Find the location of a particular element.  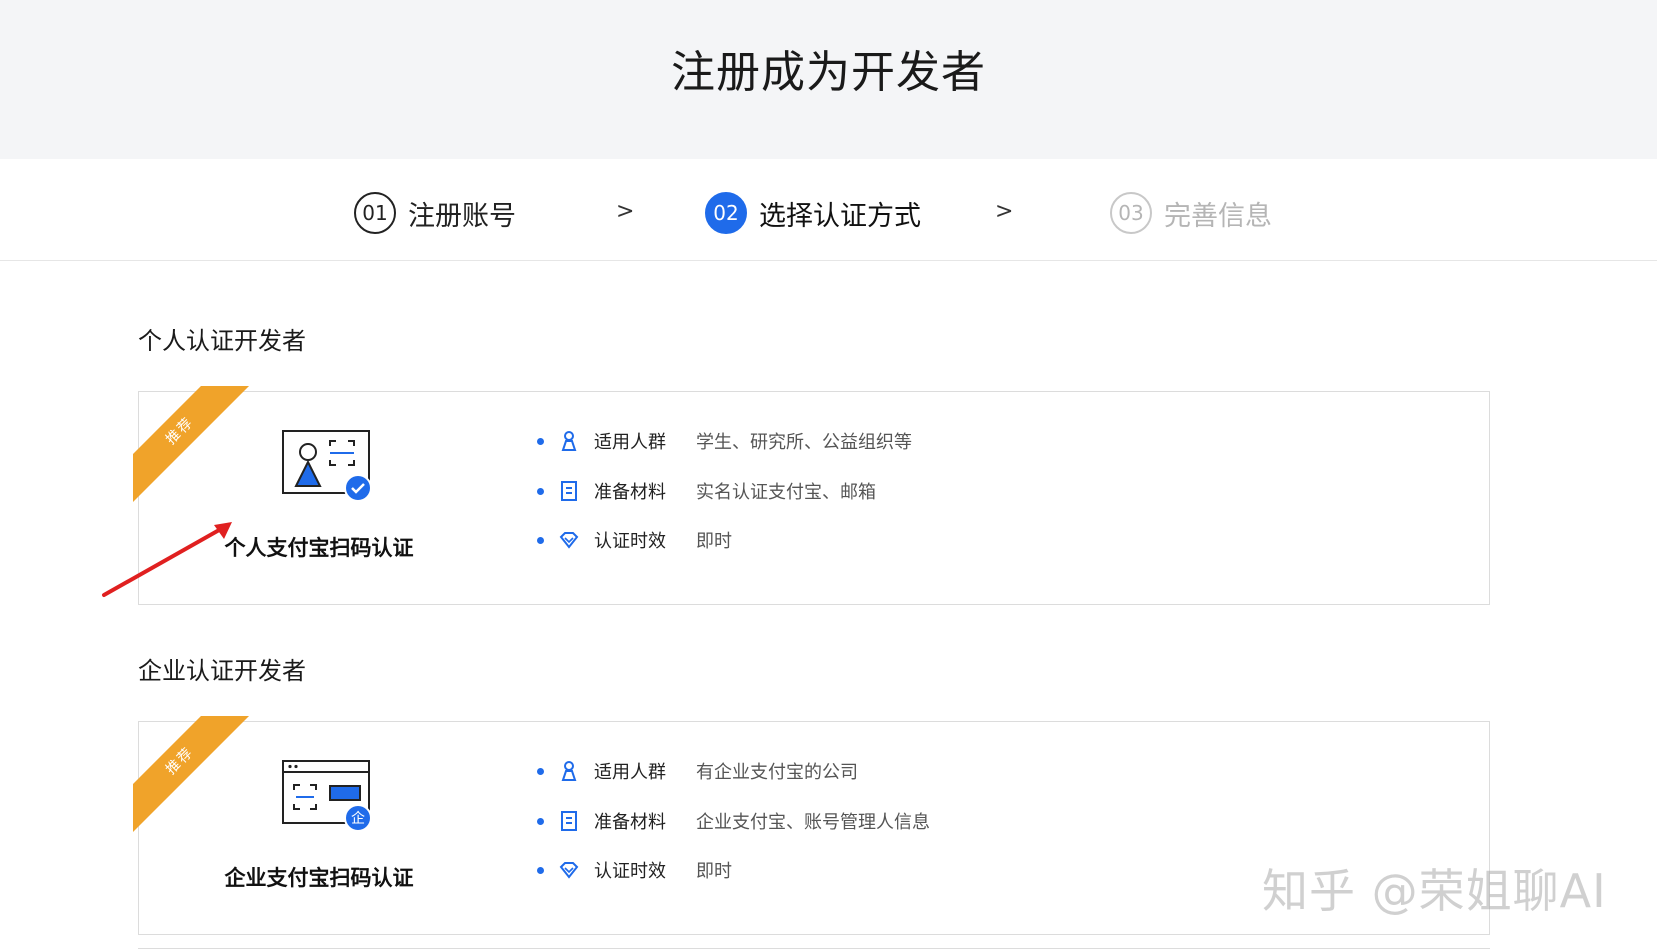

feature-value: 有企业支付宝的公司 is located at coordinates (777, 772).